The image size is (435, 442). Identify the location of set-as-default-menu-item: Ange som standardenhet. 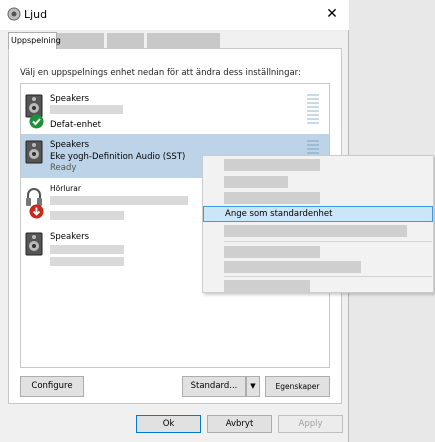
(318, 214).